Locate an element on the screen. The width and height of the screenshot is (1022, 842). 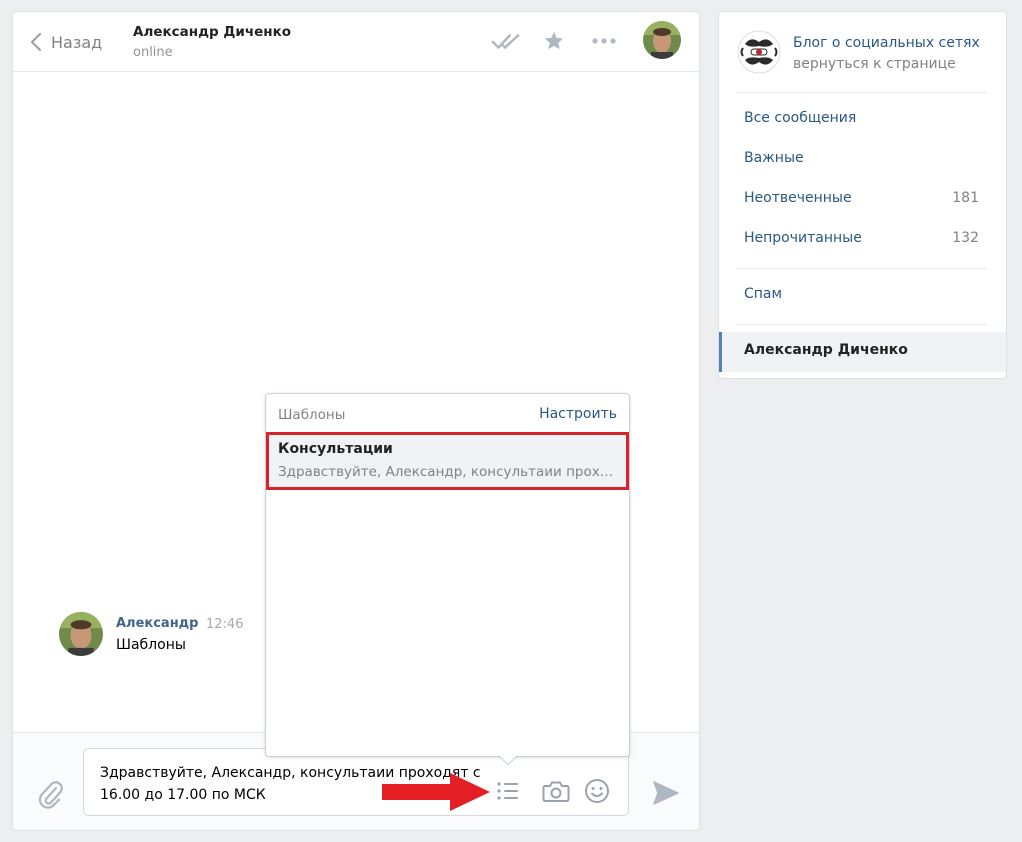
sidebar-item-important: Важные is located at coordinates (862, 160).